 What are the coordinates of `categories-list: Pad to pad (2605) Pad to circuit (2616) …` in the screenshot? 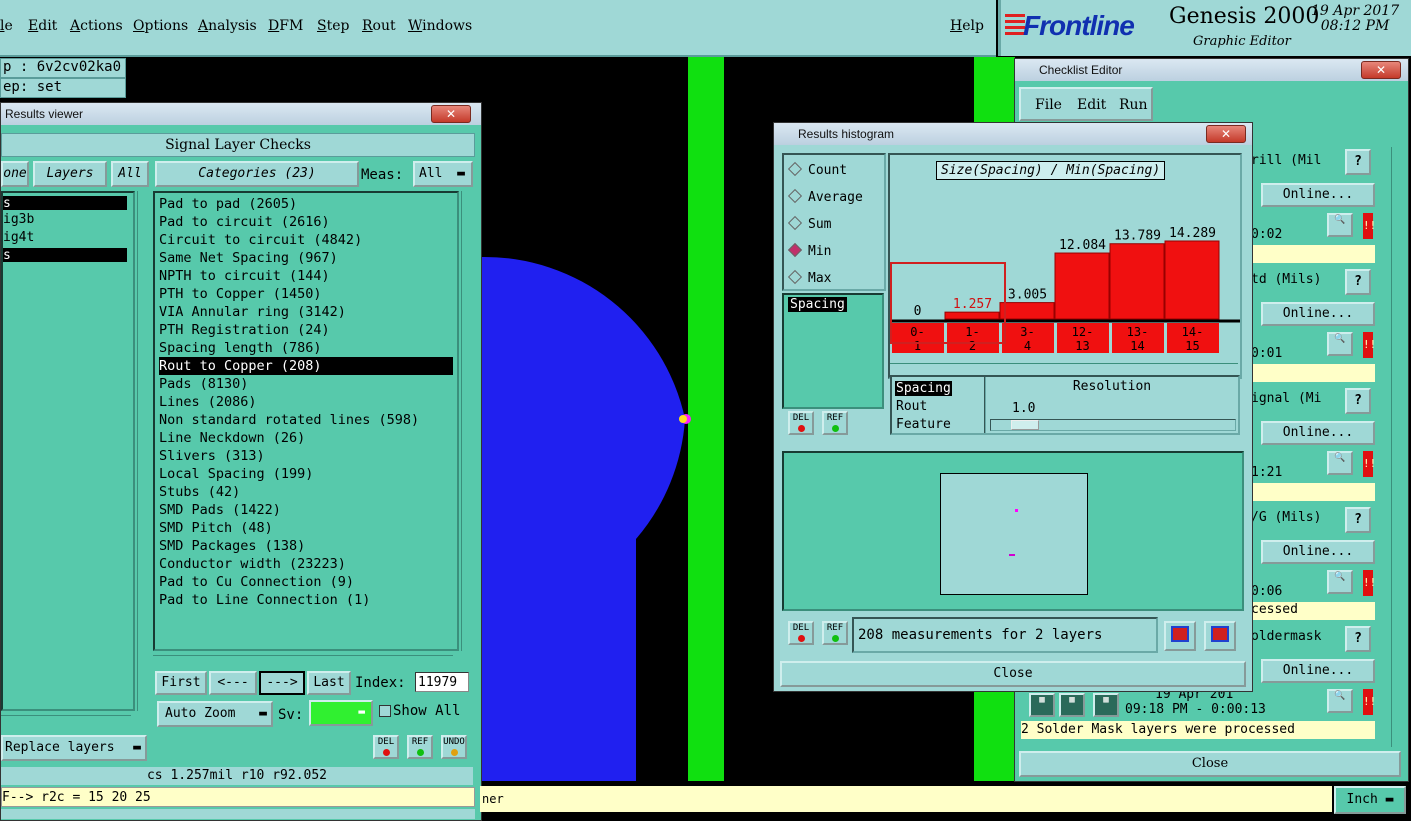 It's located at (306, 421).